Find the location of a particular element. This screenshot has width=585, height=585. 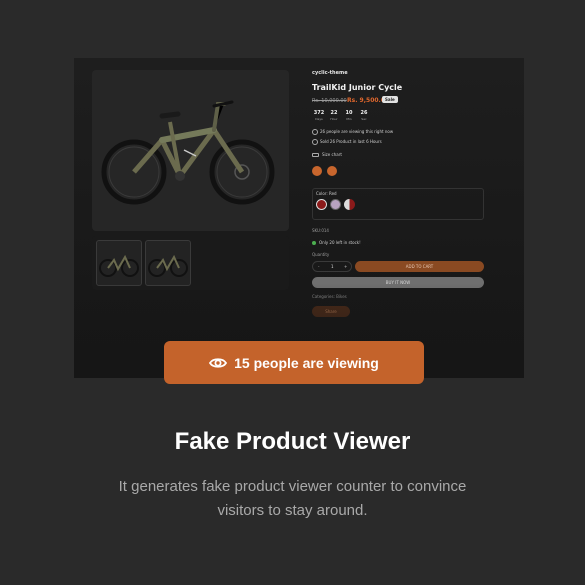

quantity-stepper: - 1 + is located at coordinates (332, 266).